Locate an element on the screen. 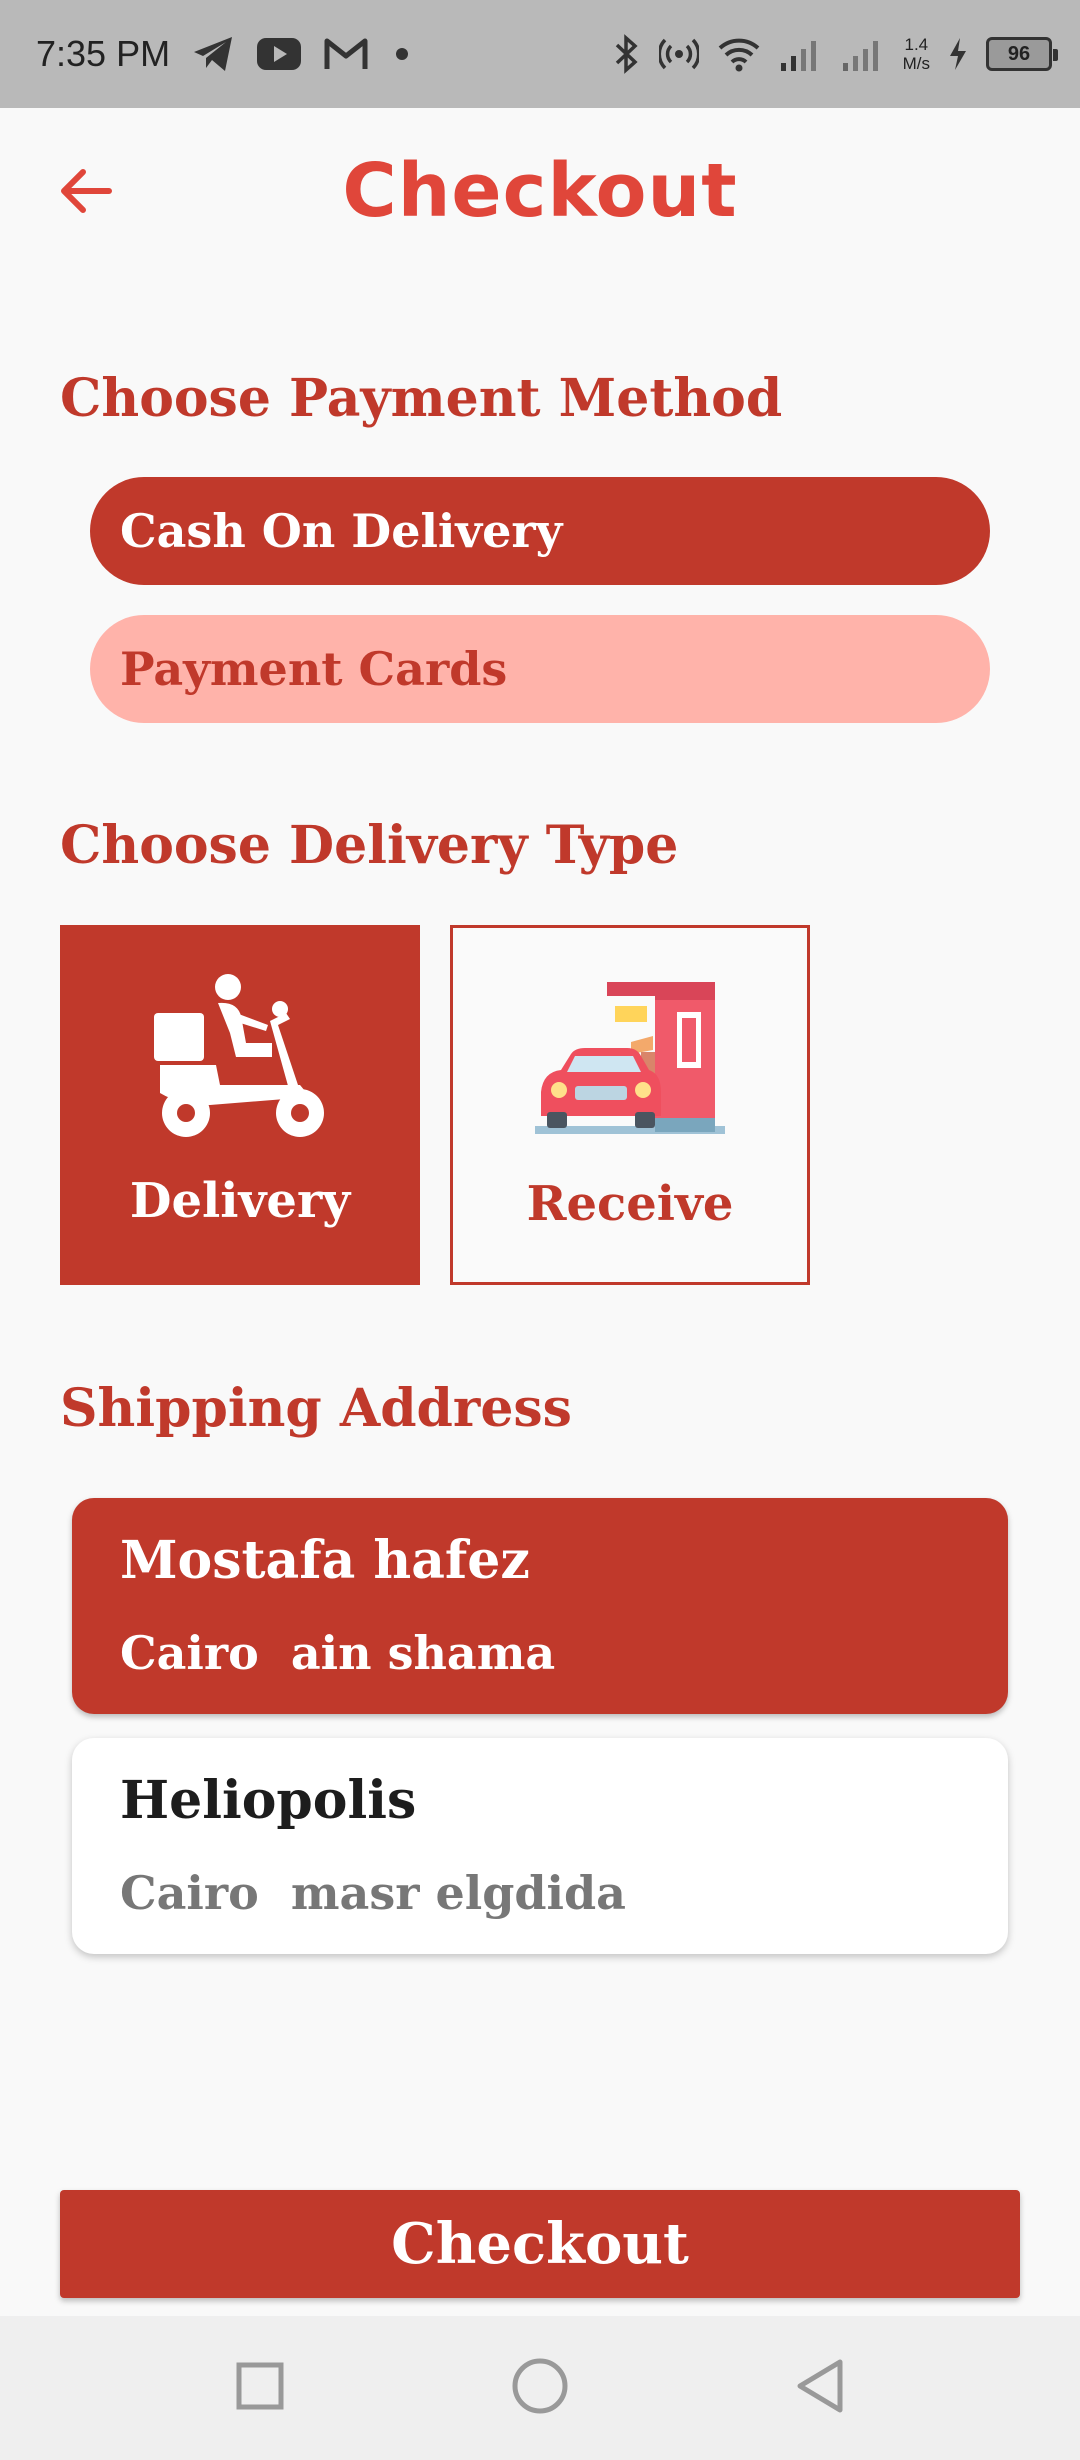  drive-through-icon is located at coordinates (630, 1056).